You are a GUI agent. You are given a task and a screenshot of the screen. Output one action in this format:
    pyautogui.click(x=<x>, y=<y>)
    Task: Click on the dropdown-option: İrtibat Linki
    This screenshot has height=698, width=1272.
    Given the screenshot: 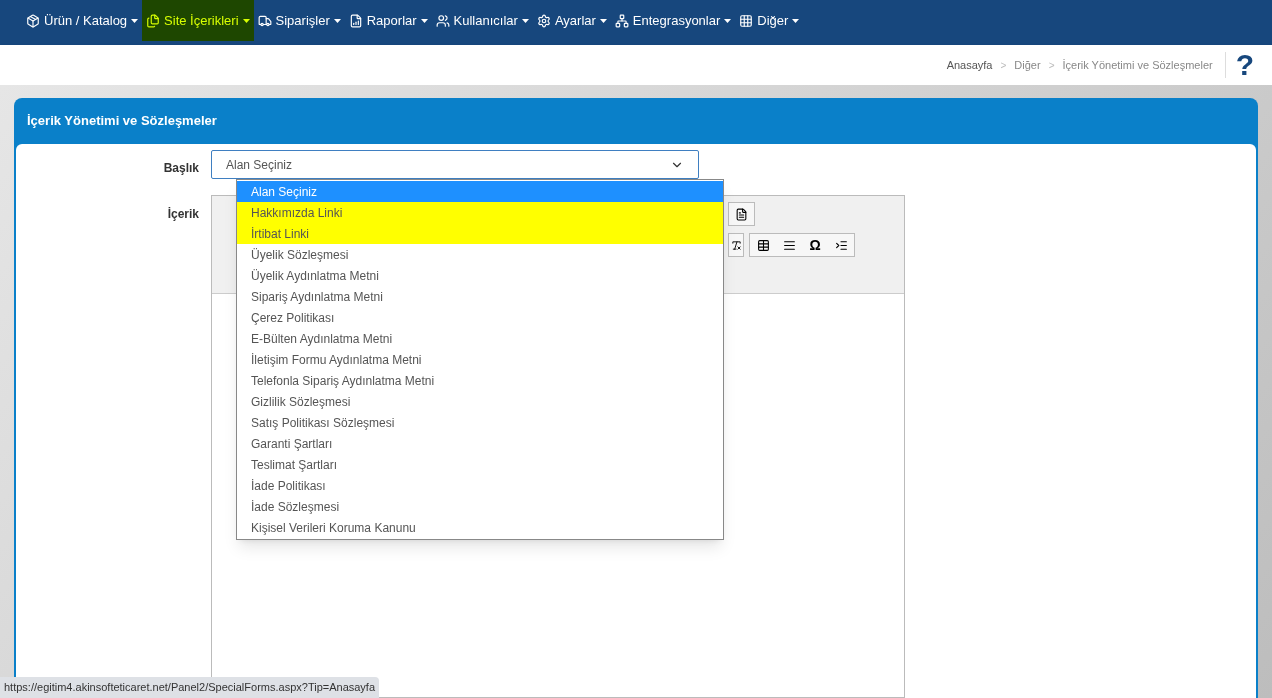 What is the action you would take?
    pyautogui.click(x=480, y=233)
    